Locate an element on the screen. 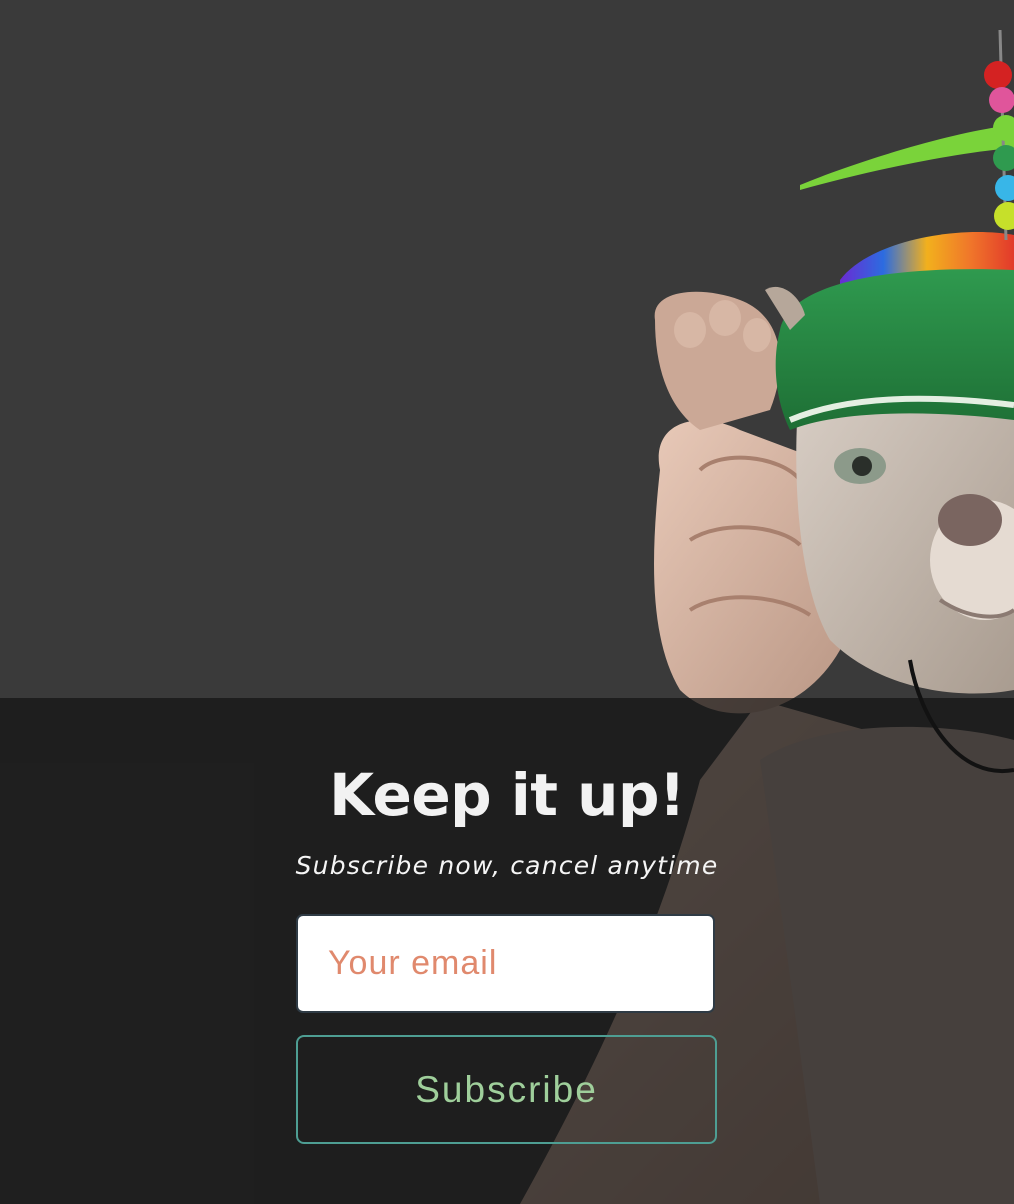  signup-headline: Keep it up! is located at coordinates (507, 795).